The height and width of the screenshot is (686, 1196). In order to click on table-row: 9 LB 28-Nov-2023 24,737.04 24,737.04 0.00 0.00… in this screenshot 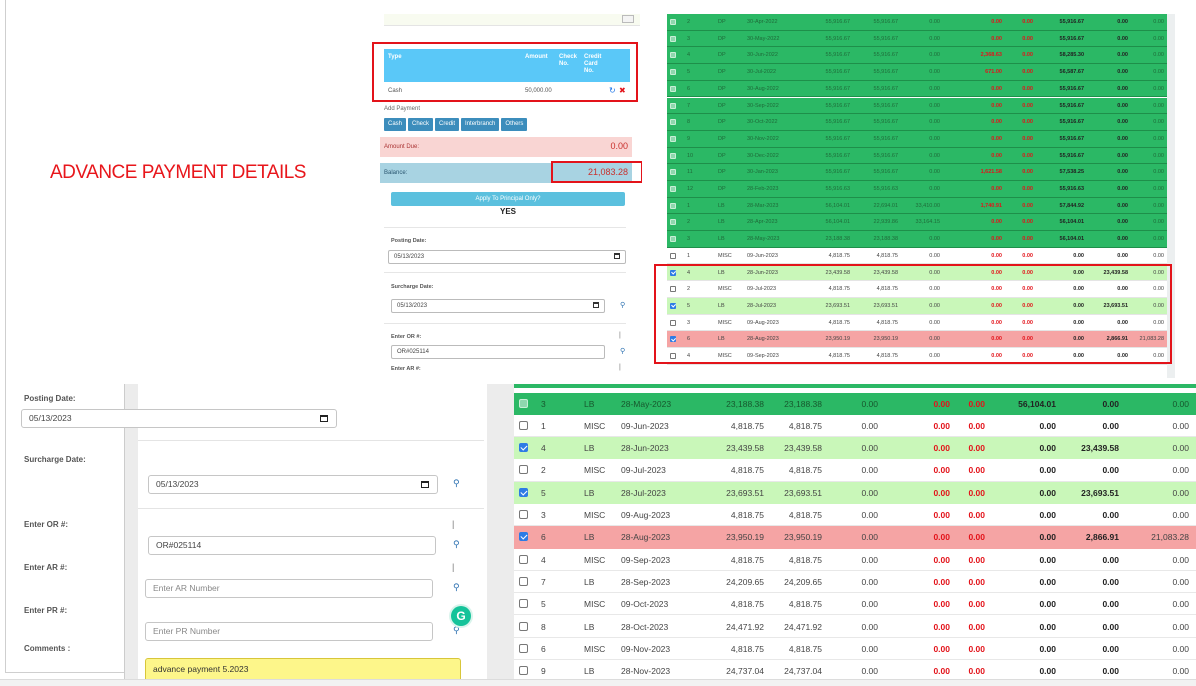, I will do `click(855, 669)`.